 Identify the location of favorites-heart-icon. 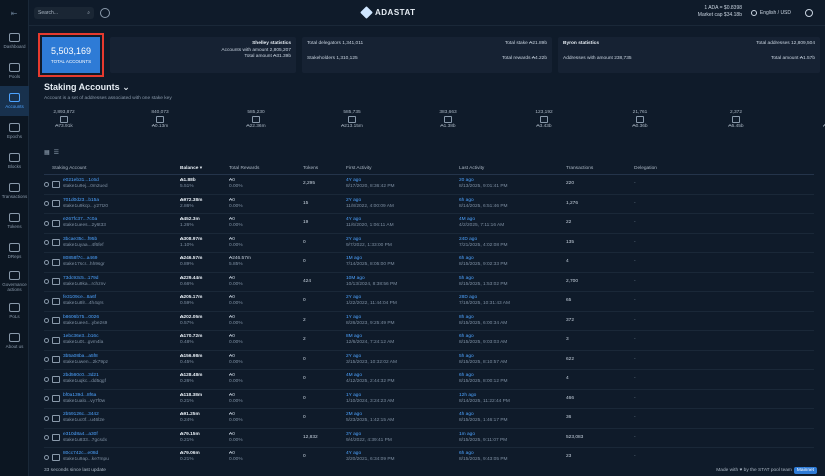
(105, 12).